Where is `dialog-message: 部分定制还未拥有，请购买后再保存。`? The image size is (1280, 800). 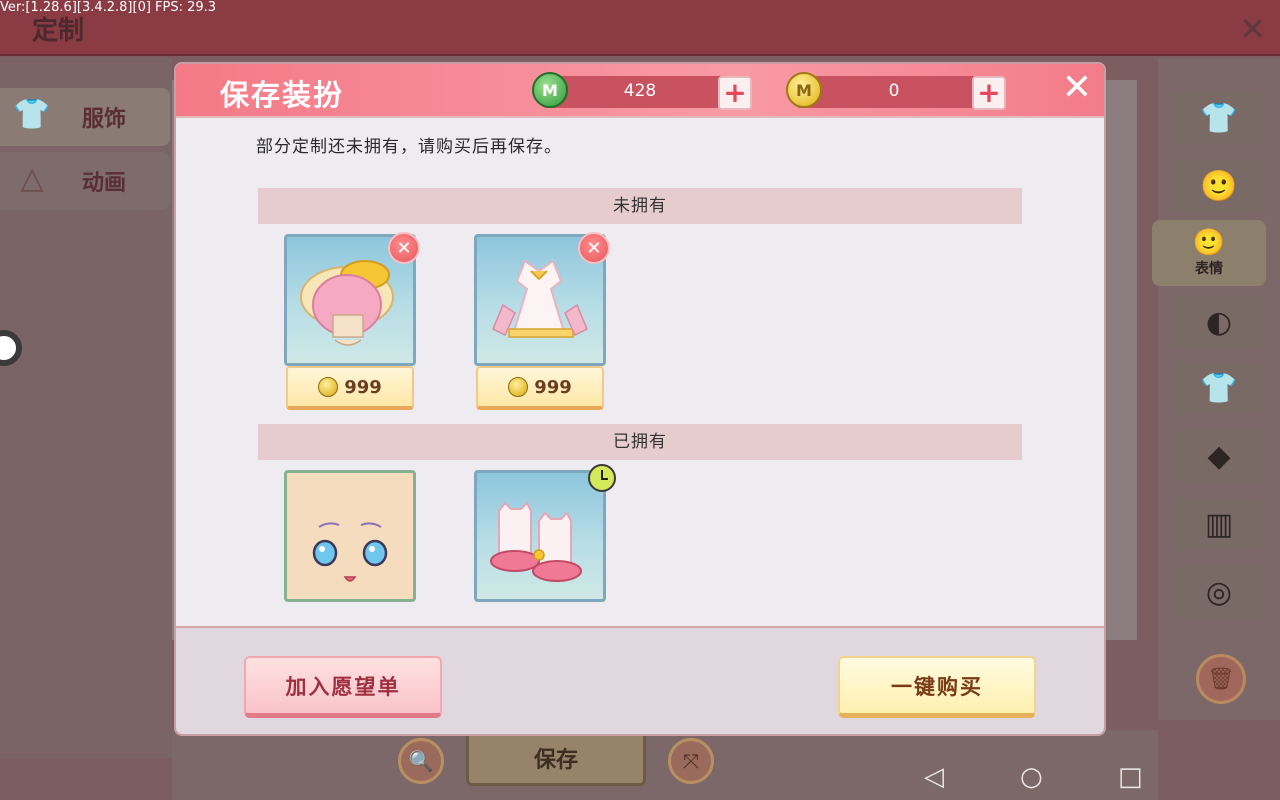
dialog-message: 部分定制还未拥有，请购买后再保存。 is located at coordinates (409, 147).